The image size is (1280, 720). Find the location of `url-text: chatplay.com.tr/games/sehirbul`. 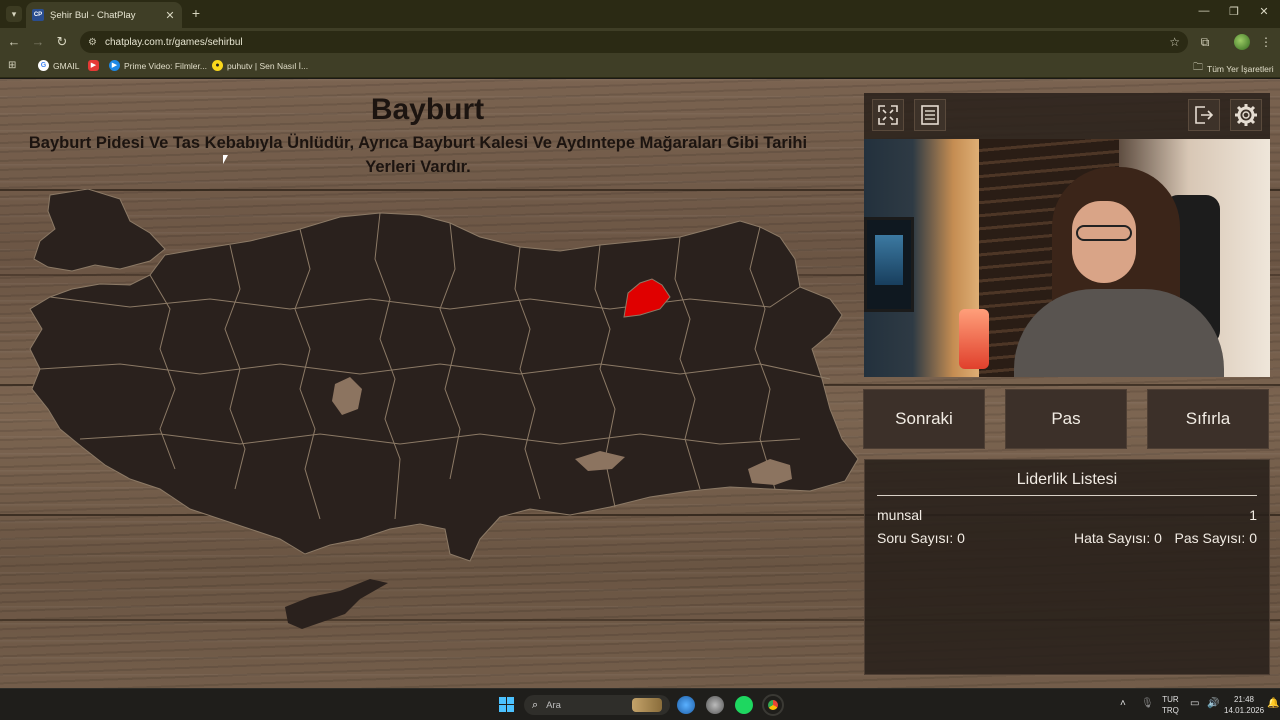

url-text: chatplay.com.tr/games/sehirbul is located at coordinates (173, 42).